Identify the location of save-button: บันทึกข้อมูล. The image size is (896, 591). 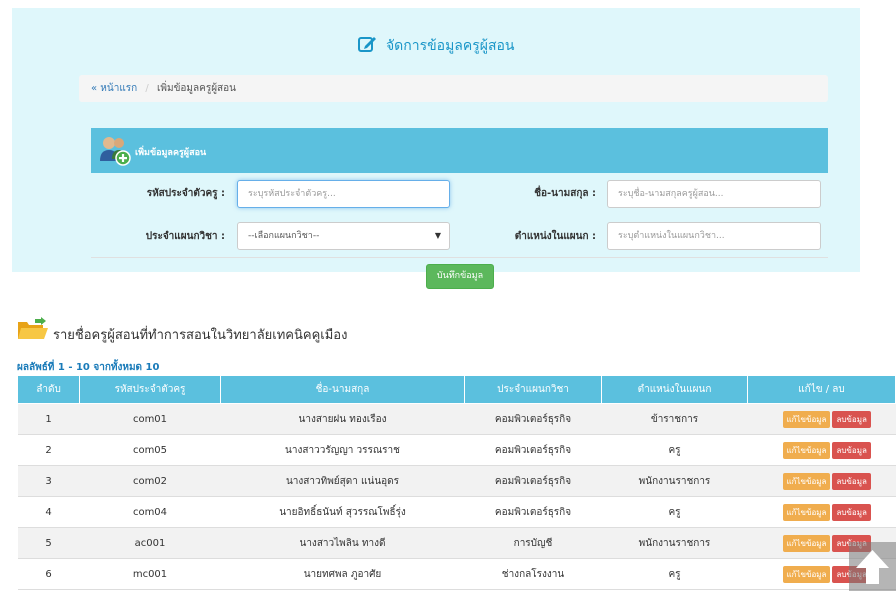
(460, 276).